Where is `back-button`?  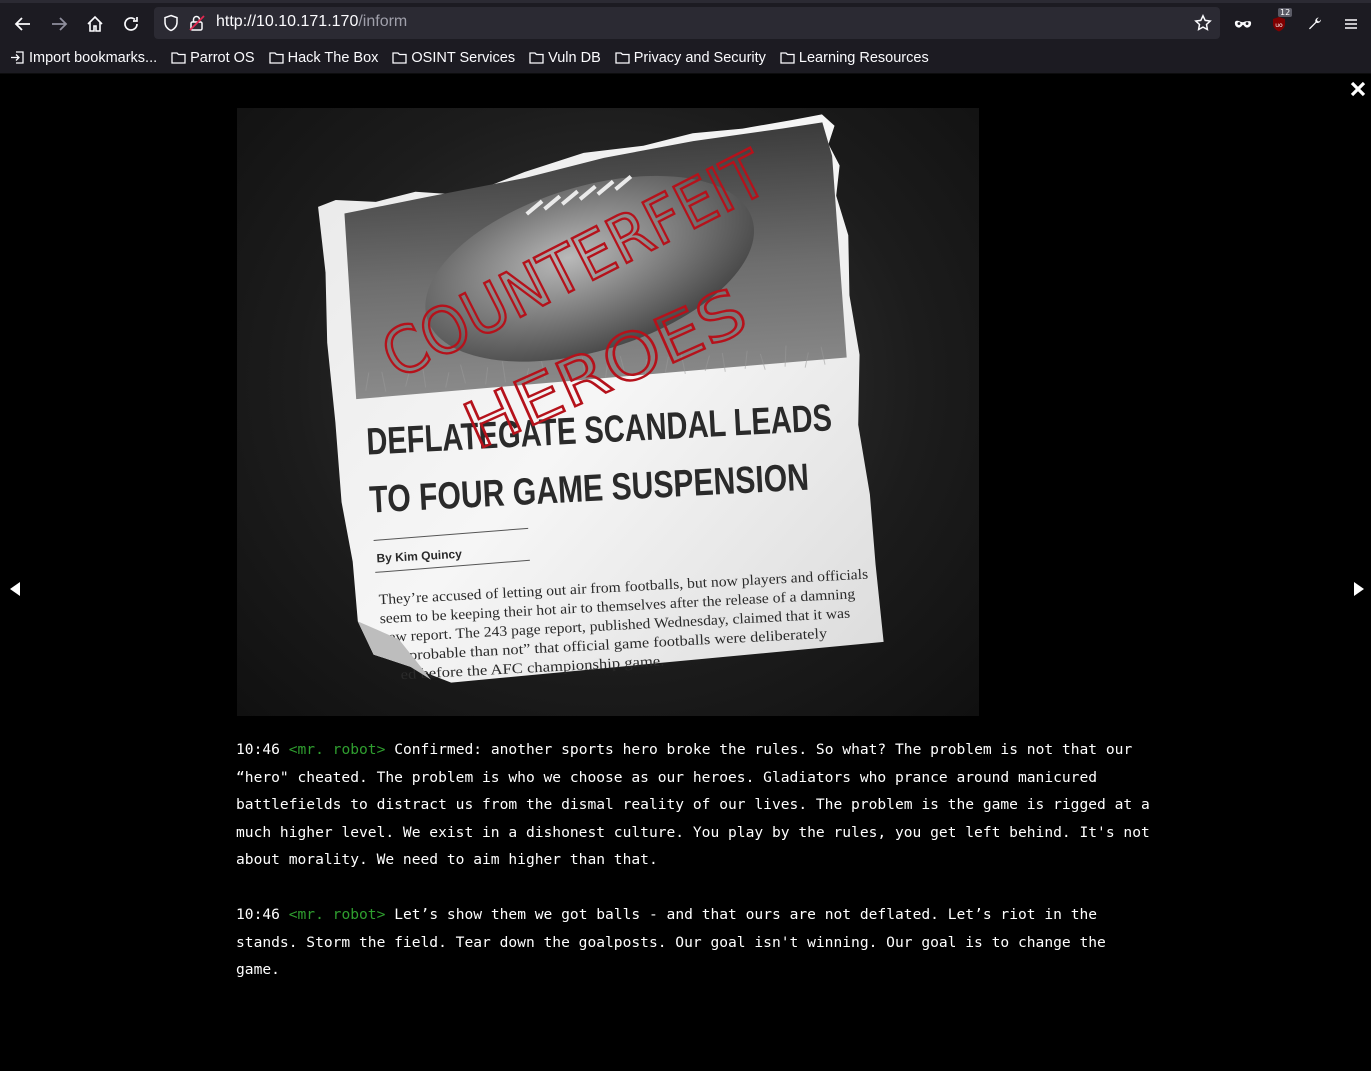 back-button is located at coordinates (23, 24).